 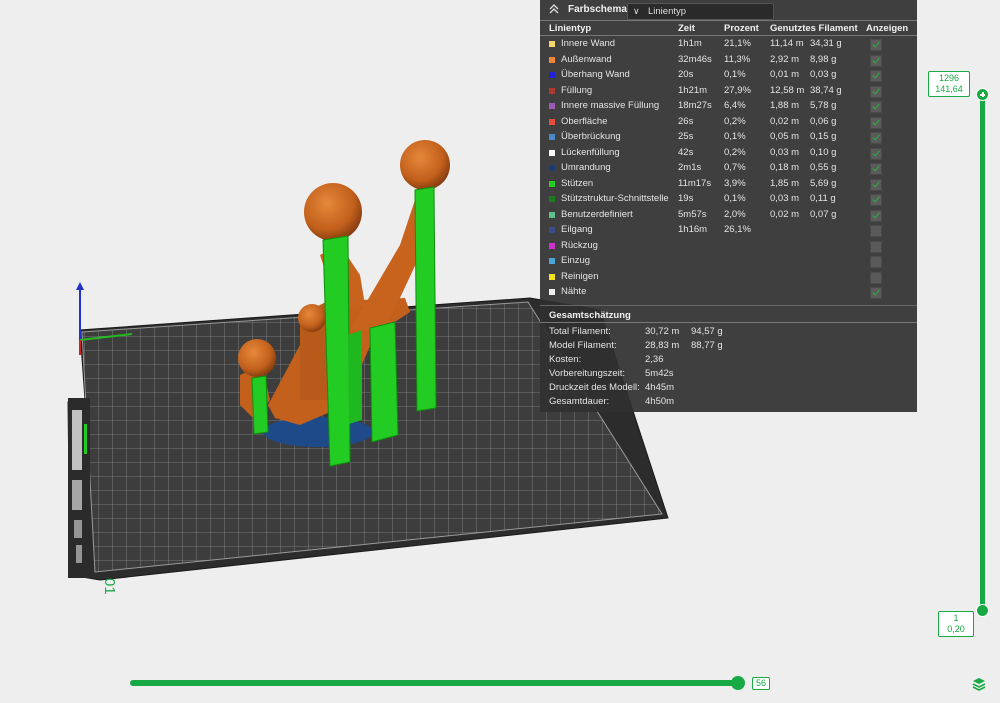 I want to click on col-show: Anzeigen, so click(x=887, y=28).